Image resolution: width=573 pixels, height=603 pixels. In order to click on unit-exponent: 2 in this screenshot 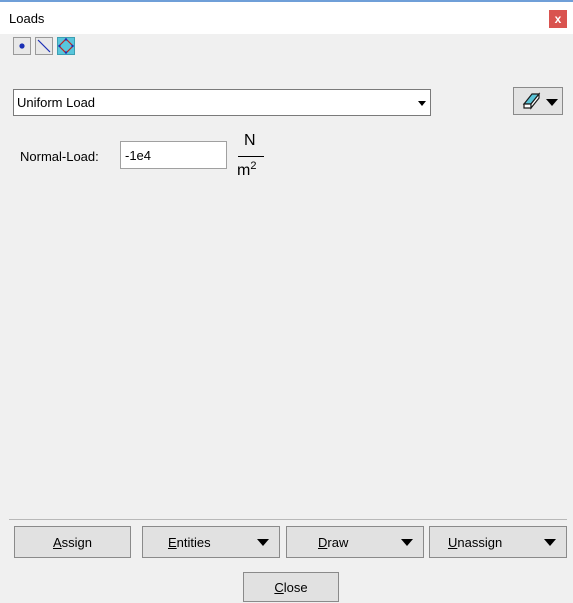, I will do `click(253, 166)`.